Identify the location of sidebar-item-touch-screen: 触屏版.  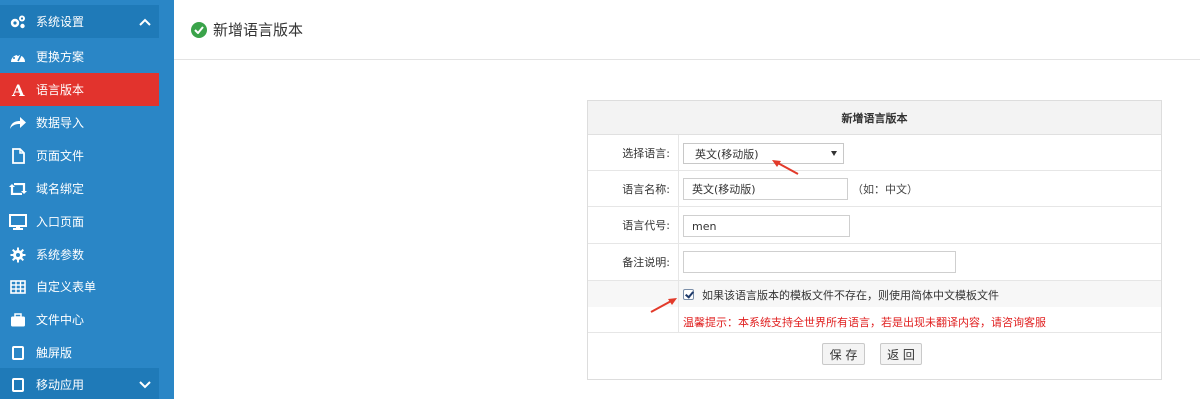
(79, 352).